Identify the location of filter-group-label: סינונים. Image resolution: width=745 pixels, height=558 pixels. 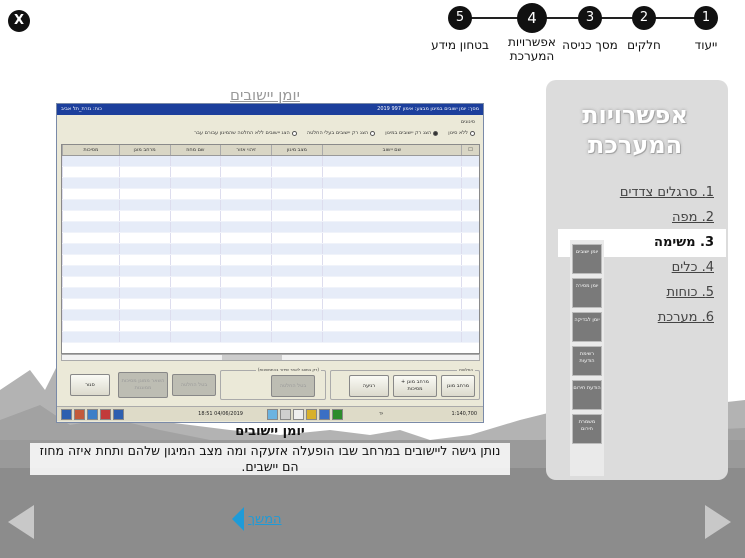
(467, 122).